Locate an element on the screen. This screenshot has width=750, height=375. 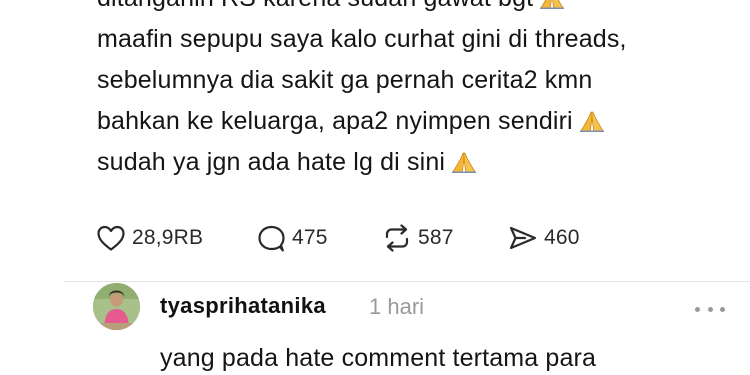
reply-username: tyasprihatanika is located at coordinates (243, 306).